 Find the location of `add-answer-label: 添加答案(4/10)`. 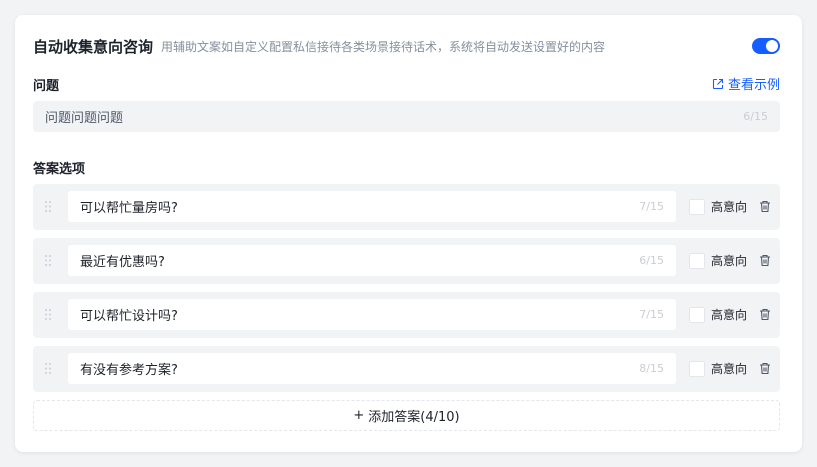

add-answer-label: 添加答案(4/10) is located at coordinates (414, 417).